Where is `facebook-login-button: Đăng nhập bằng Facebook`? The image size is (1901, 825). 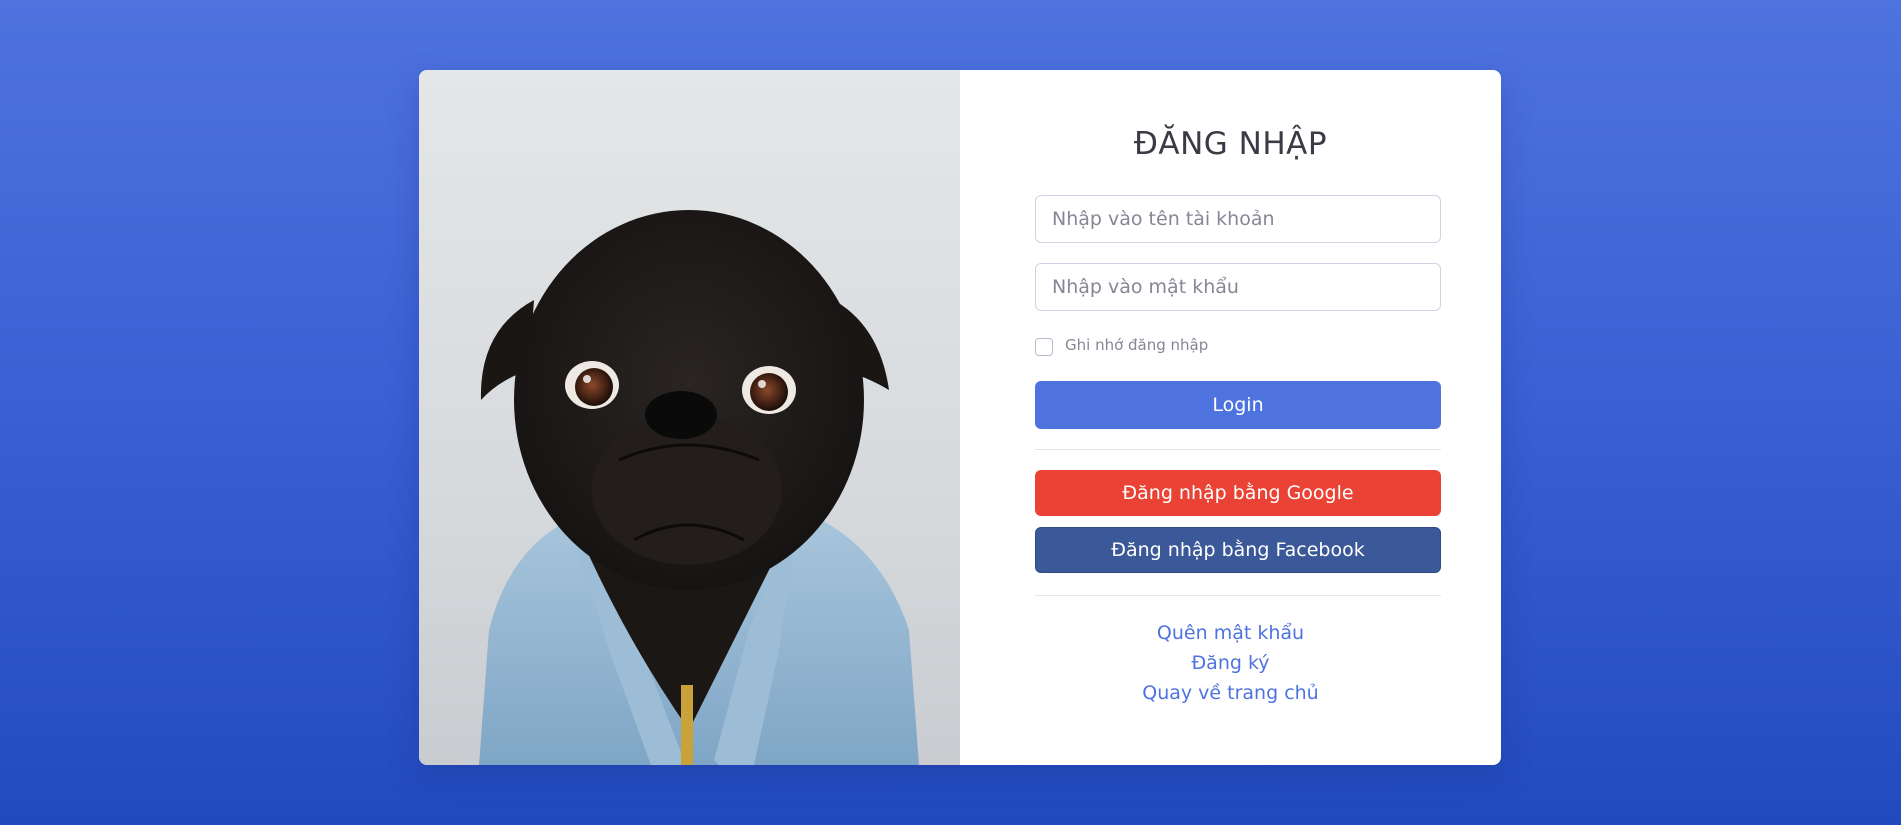
facebook-login-button: Đăng nhập bằng Facebook is located at coordinates (1238, 550).